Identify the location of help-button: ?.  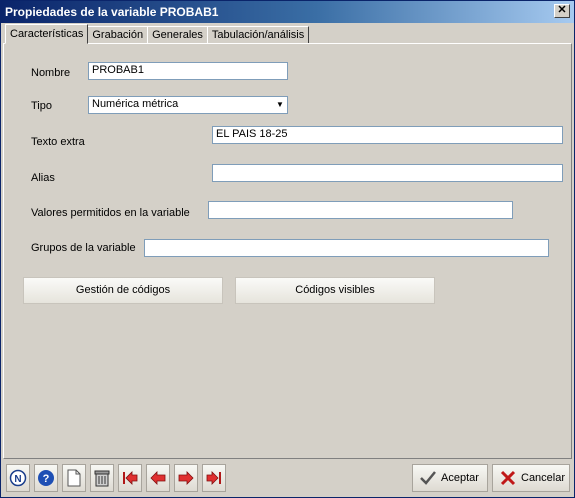
(46, 478).